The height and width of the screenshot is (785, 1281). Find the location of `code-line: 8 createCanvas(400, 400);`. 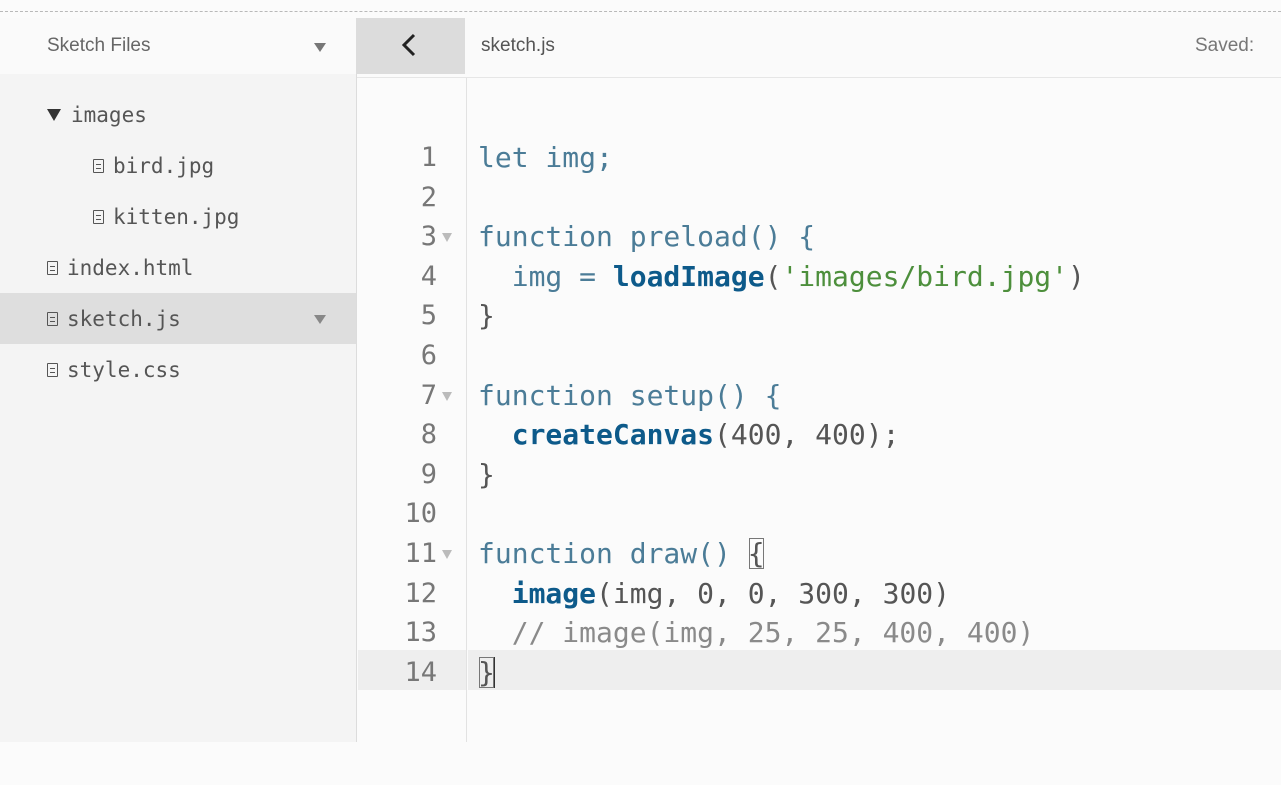

code-line: 8 createCanvas(400, 400); is located at coordinates (819, 435).